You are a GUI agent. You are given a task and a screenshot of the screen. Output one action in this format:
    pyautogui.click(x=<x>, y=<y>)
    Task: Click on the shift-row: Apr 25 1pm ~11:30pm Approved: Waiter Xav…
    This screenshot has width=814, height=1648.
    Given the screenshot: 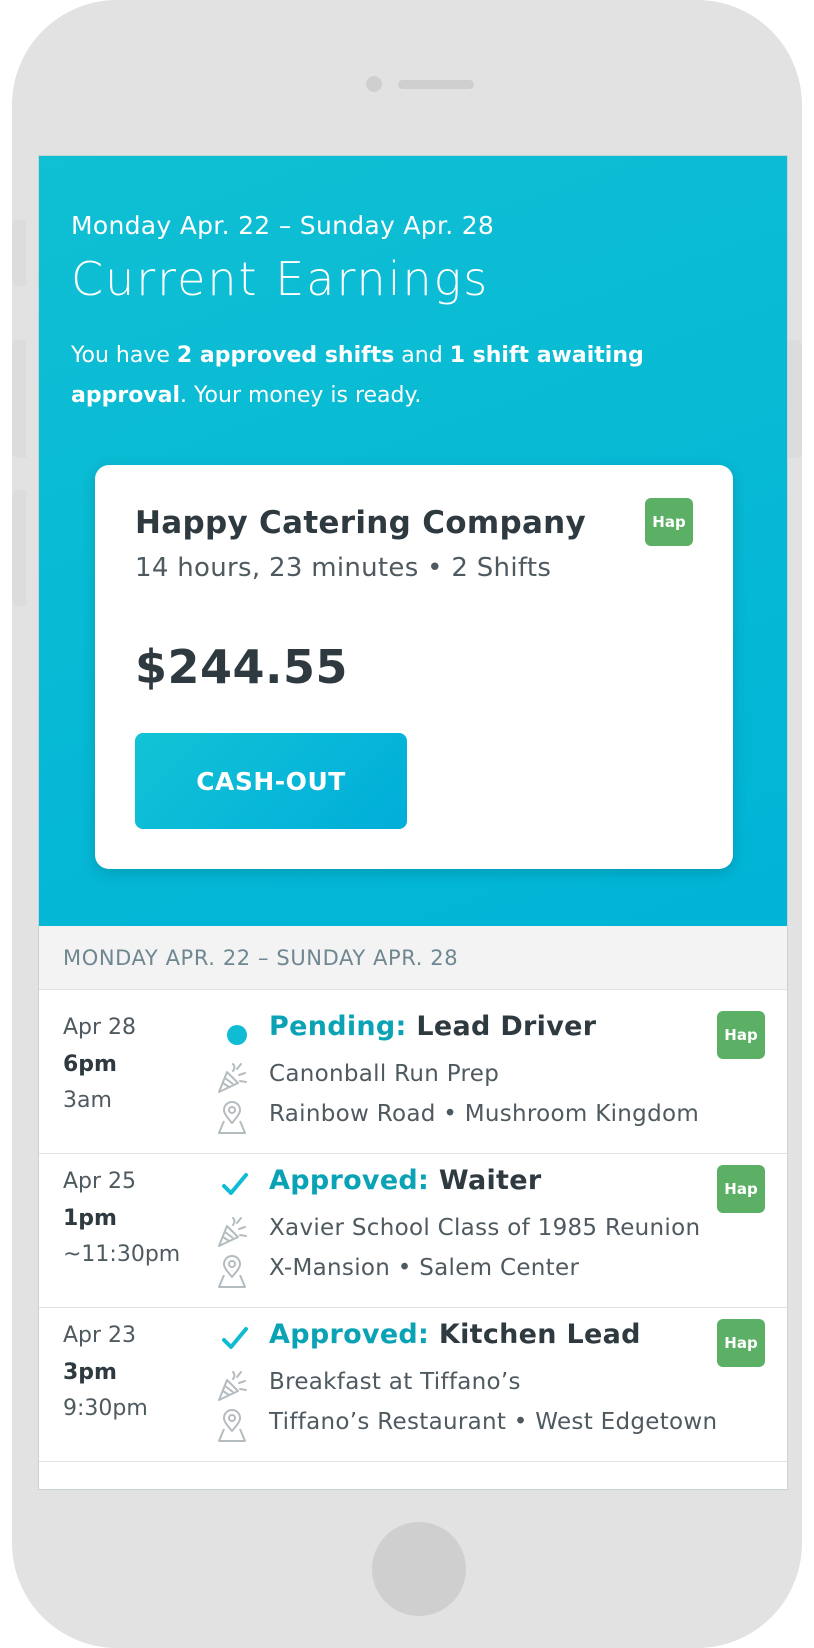 What is the action you would take?
    pyautogui.click(x=413, y=1226)
    